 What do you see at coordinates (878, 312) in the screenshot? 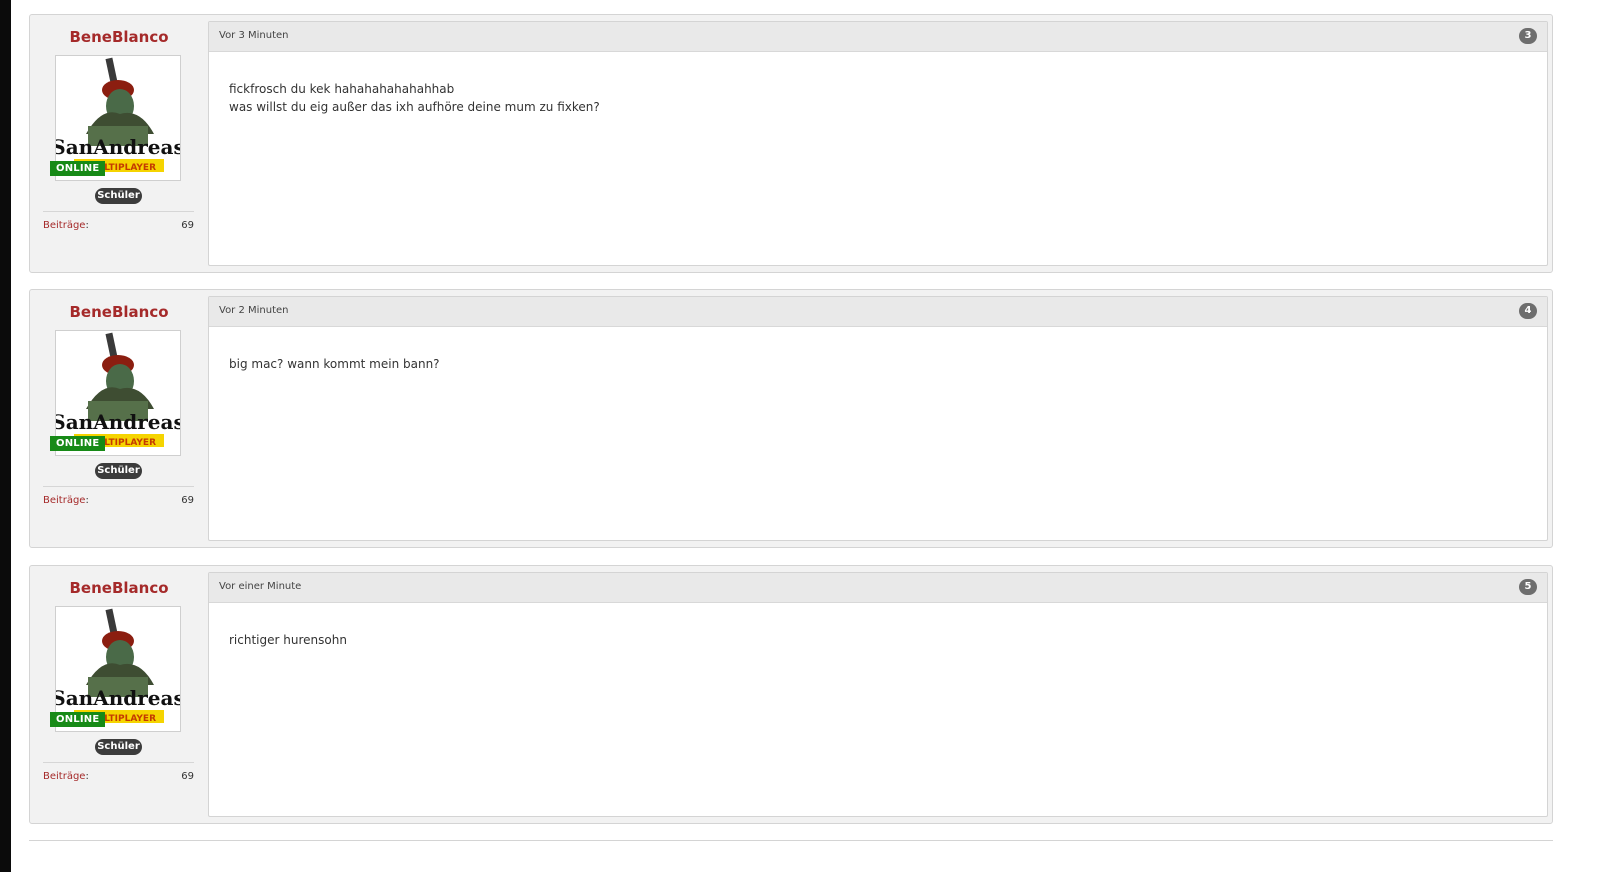
I see `post-header: Vor 2 Minuten 4` at bounding box center [878, 312].